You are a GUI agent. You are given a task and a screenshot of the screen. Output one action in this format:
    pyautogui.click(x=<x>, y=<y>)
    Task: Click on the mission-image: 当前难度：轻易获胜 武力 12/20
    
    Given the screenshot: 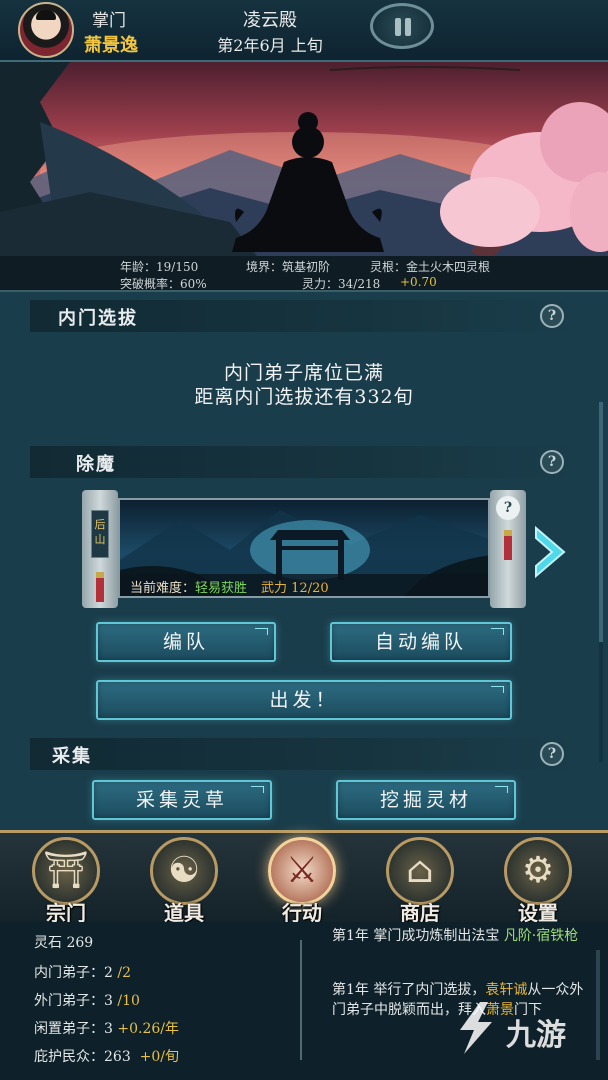 What is the action you would take?
    pyautogui.click(x=304, y=548)
    